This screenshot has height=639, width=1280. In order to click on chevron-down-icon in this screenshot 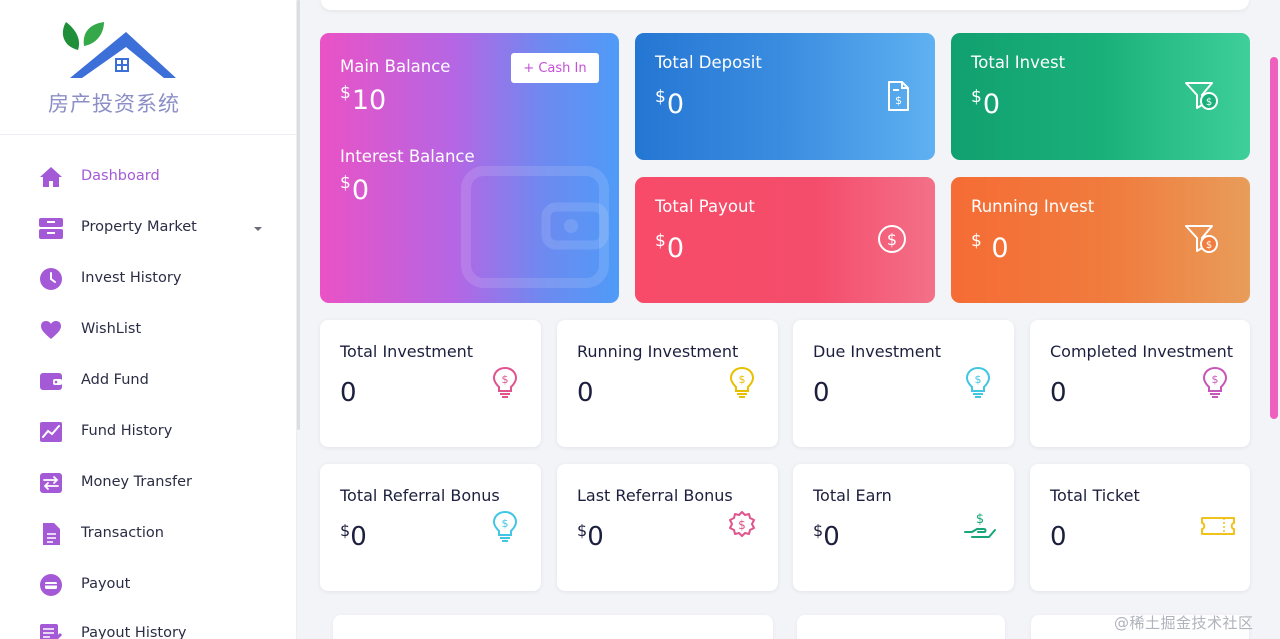, I will do `click(258, 229)`.